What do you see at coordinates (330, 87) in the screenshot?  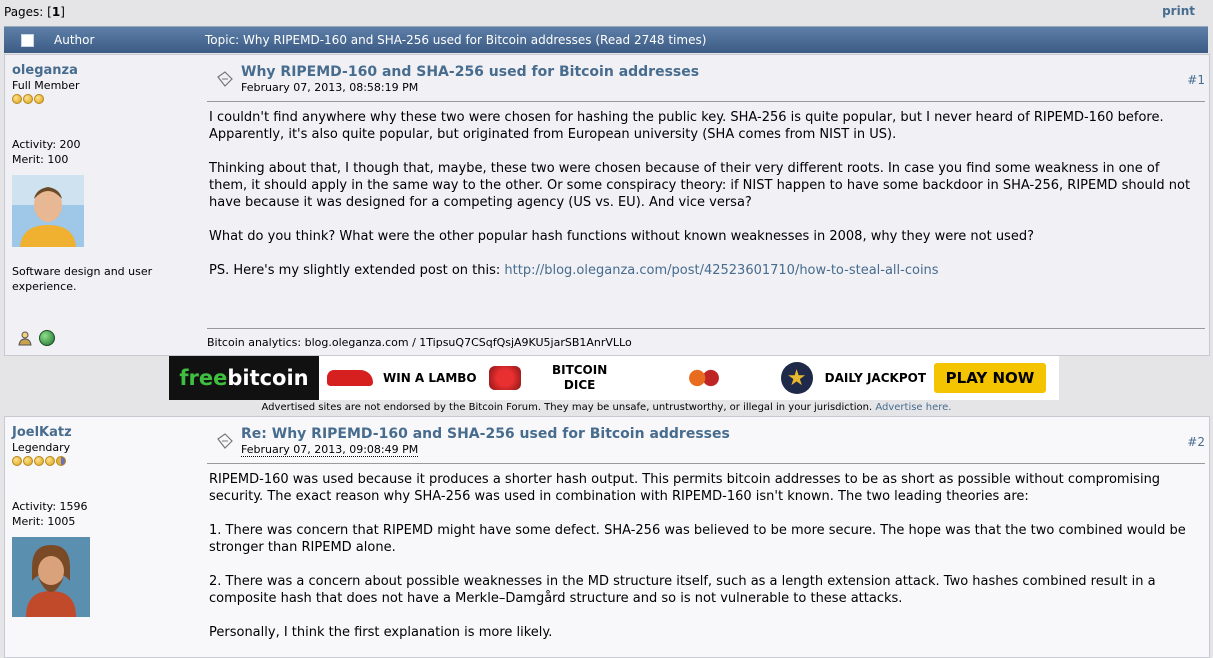 I see `post-date: February 07, 2013, 08:58:19 PM` at bounding box center [330, 87].